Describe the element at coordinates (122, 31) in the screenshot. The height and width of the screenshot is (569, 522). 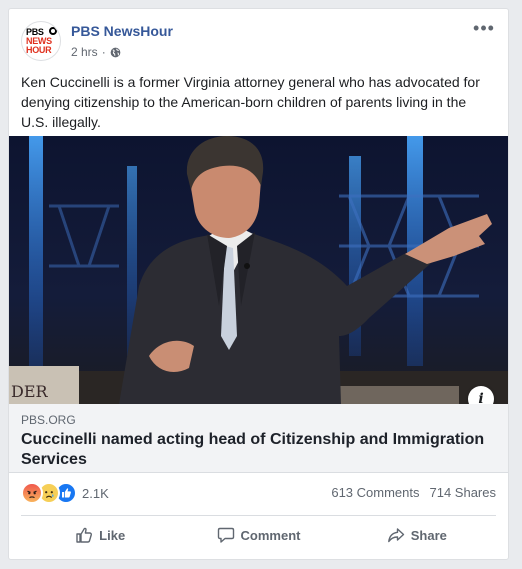
I see `page-name-link: PBS NewsHour` at that location.